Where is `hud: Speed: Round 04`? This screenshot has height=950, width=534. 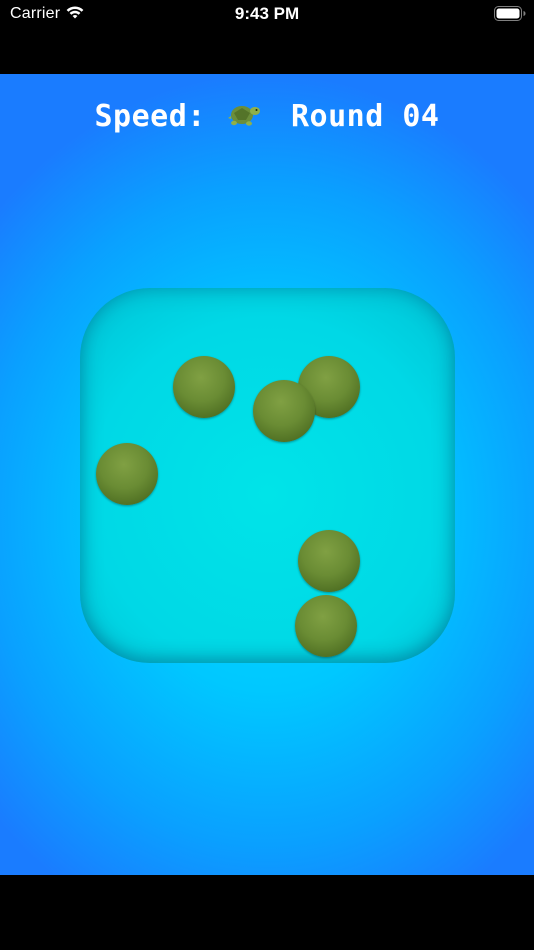 hud: Speed: Round 04 is located at coordinates (267, 116).